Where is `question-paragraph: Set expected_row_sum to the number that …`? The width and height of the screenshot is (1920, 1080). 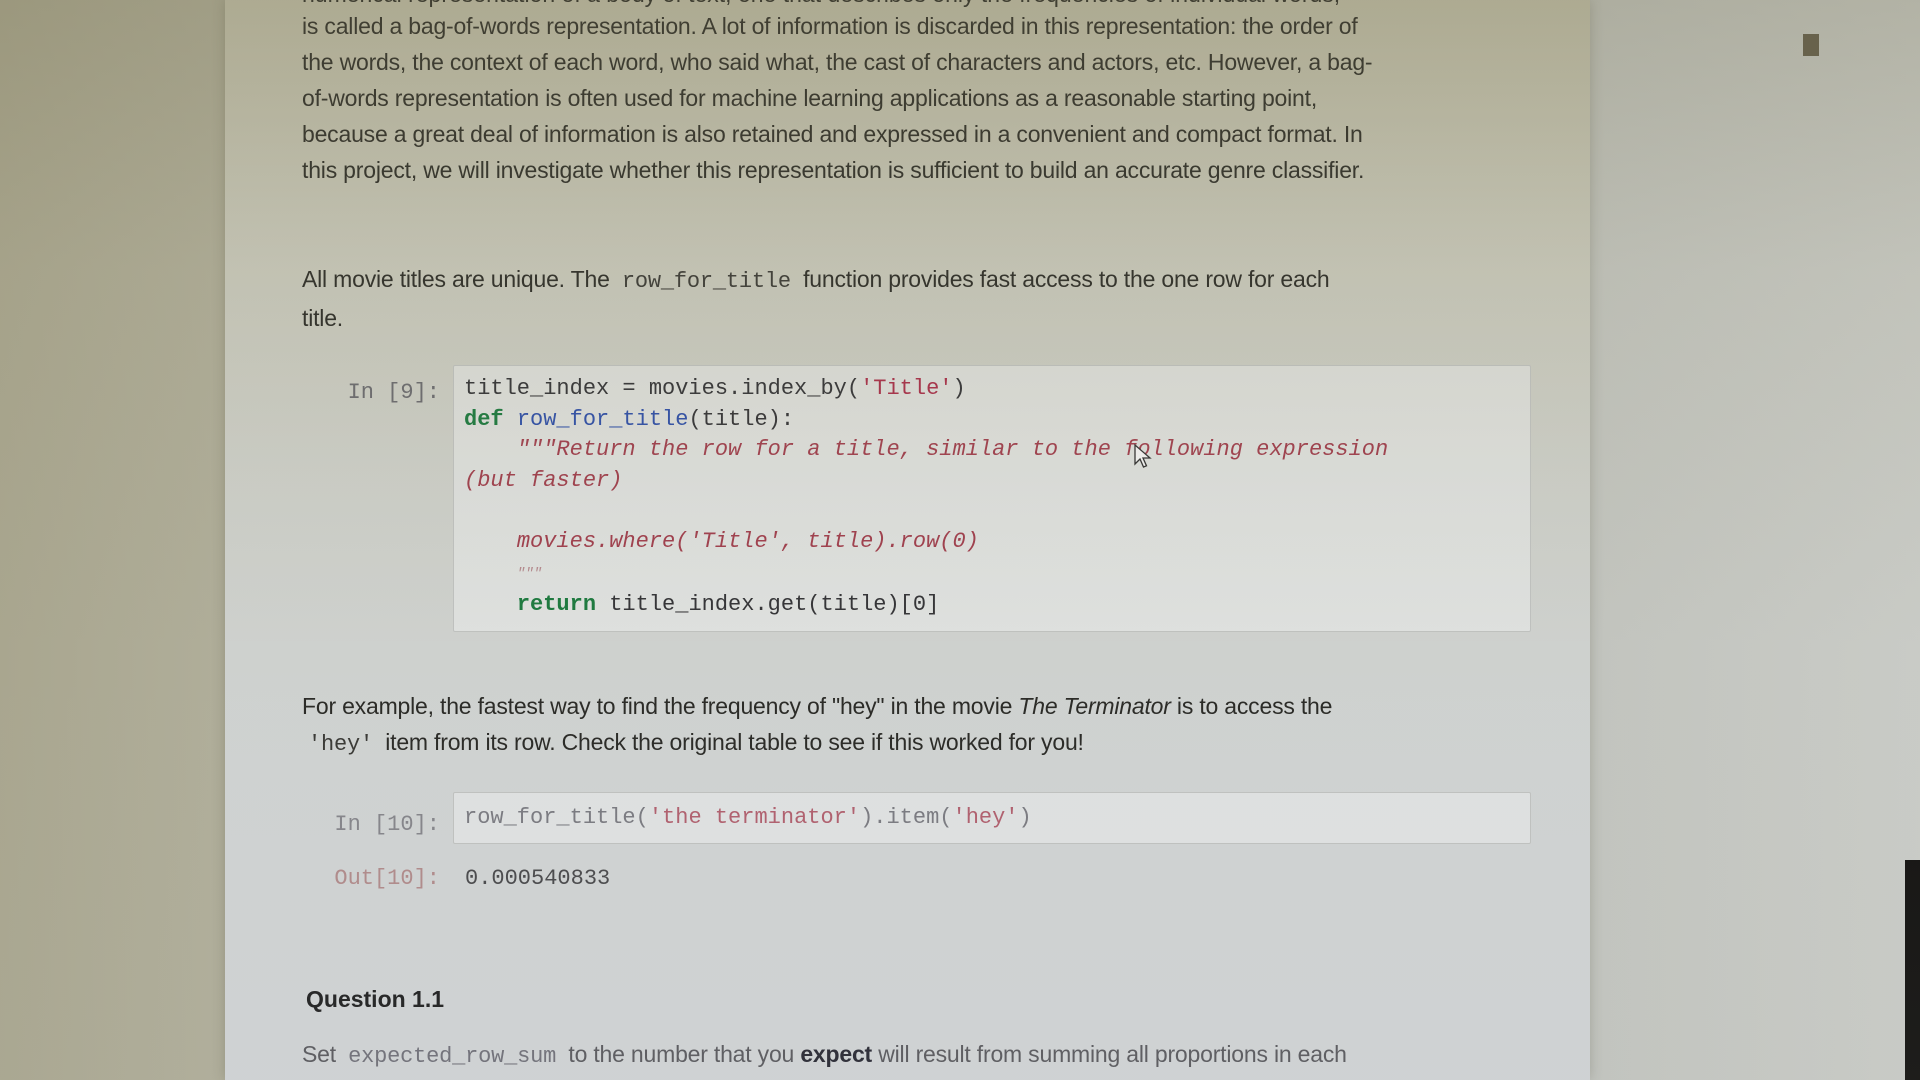
question-paragraph: Set expected_row_sum to the number that … is located at coordinates (912, 1055).